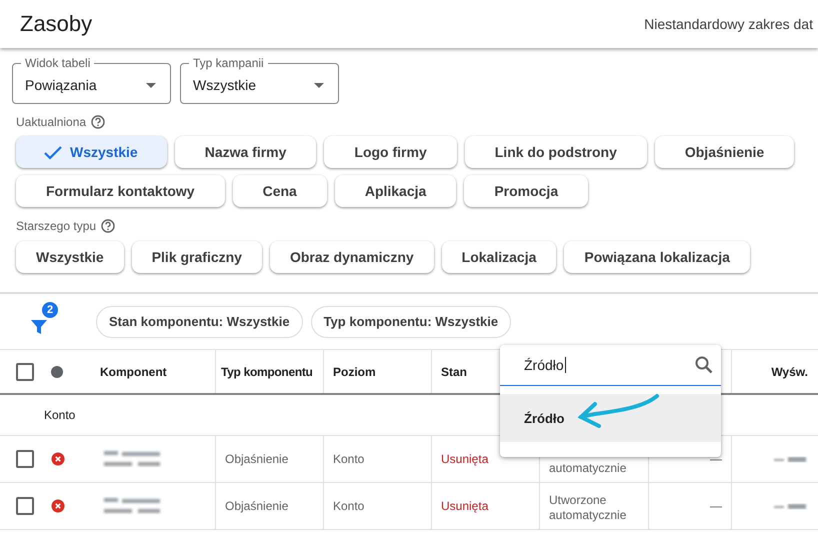 Image resolution: width=818 pixels, height=536 pixels. What do you see at coordinates (499, 257) in the screenshot?
I see `filter-chip: Lokalizacja` at bounding box center [499, 257].